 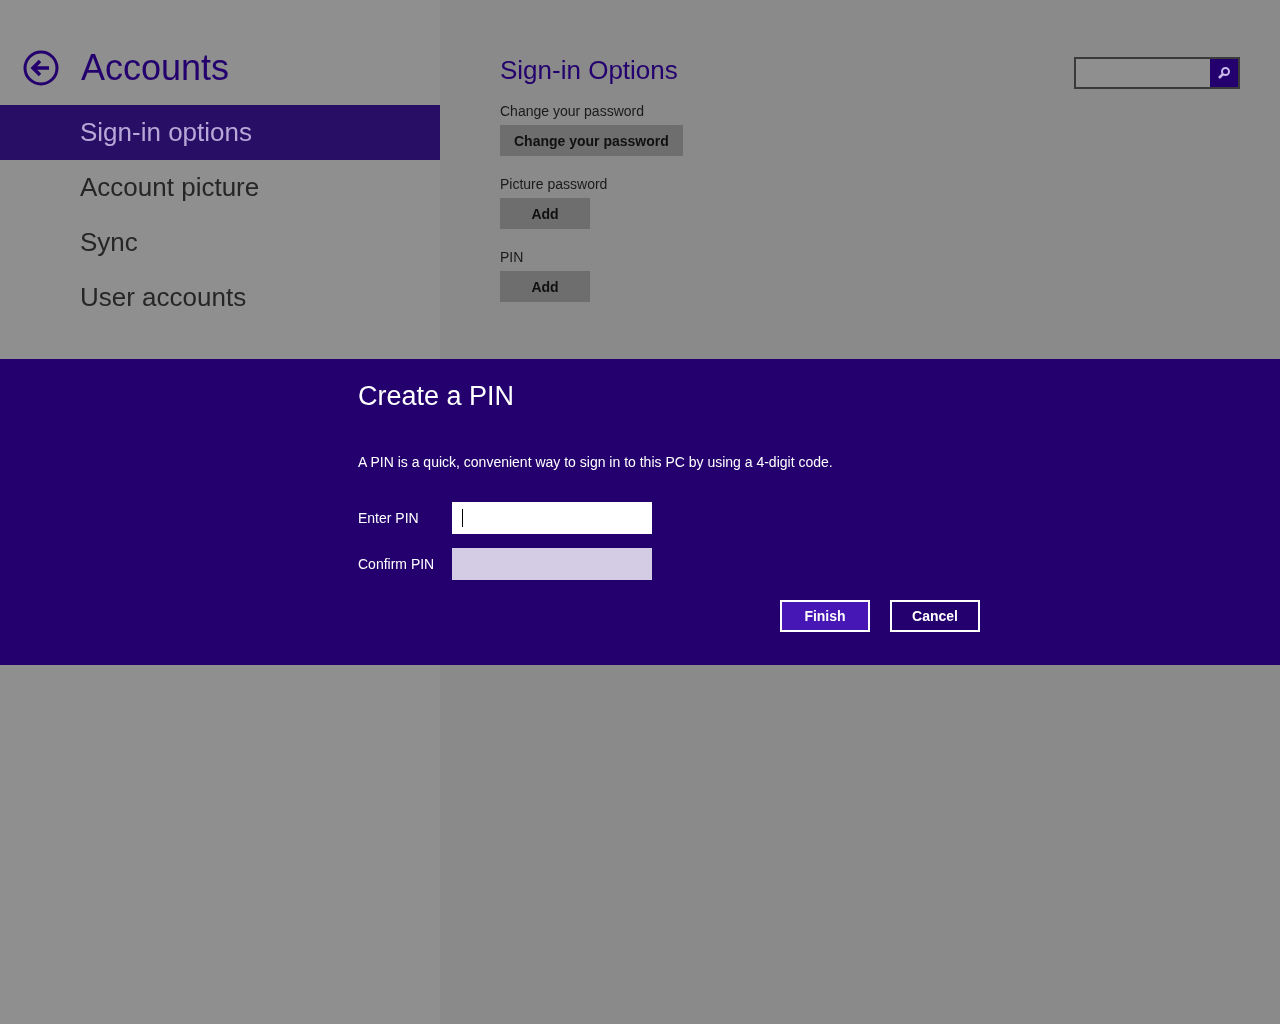 I want to click on search-field, so click(x=1157, y=73).